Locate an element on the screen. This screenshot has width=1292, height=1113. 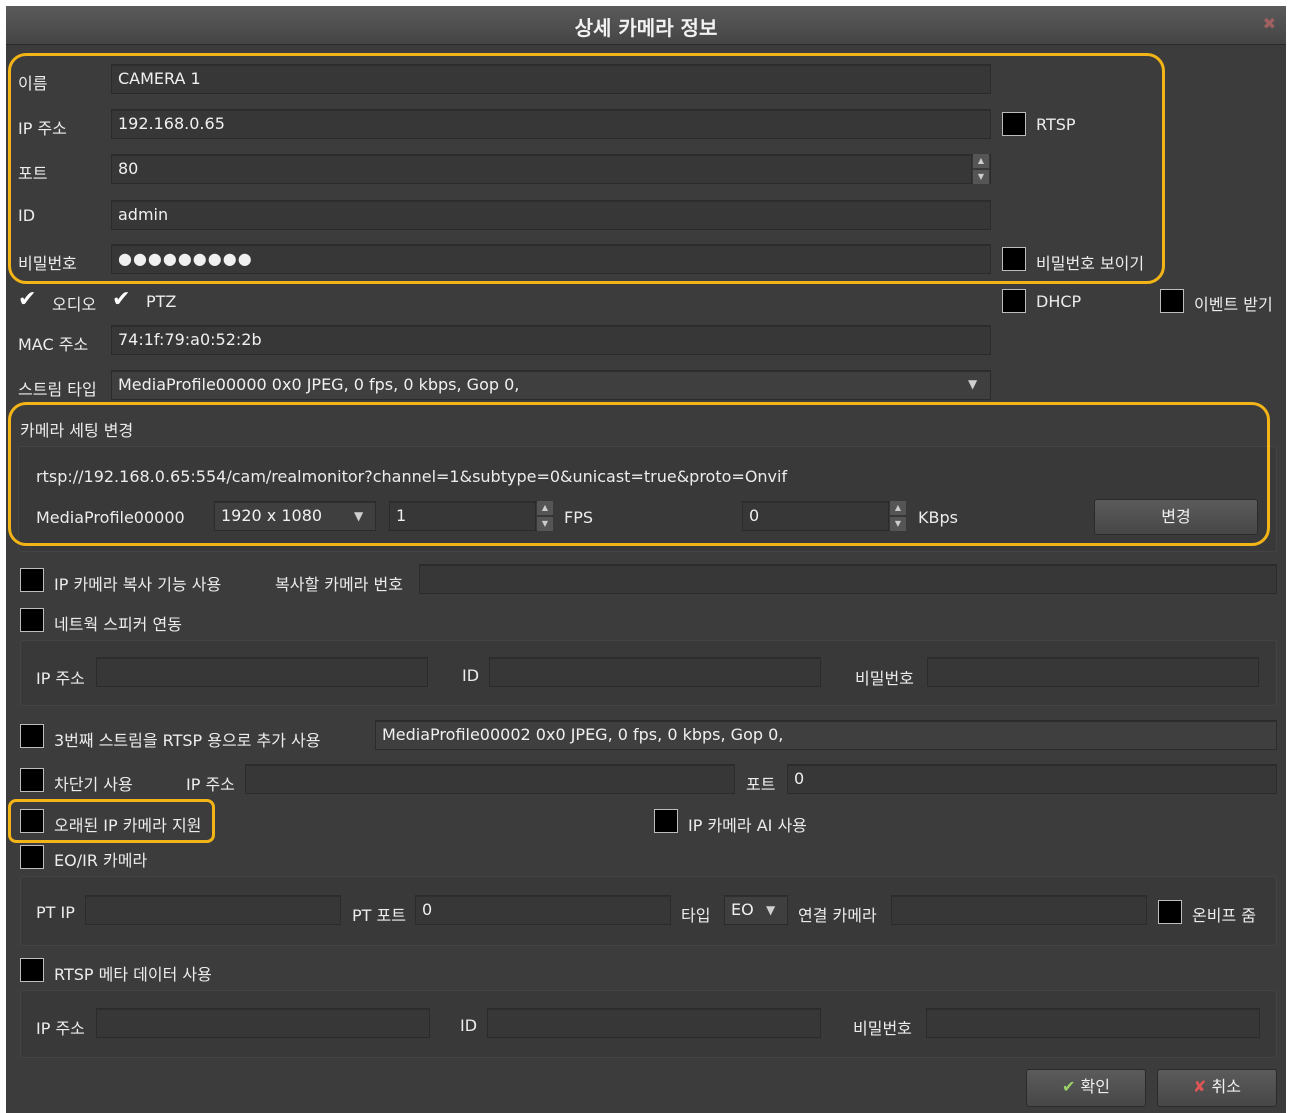
onvif-zoom-checkbox is located at coordinates (1170, 912).